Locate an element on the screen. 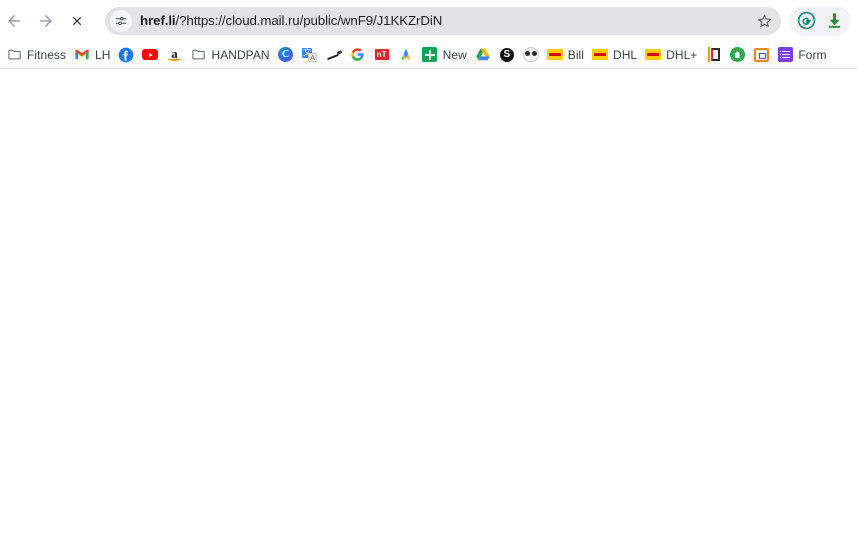 The image size is (857, 550). red-nt-icon: nT is located at coordinates (382, 55).